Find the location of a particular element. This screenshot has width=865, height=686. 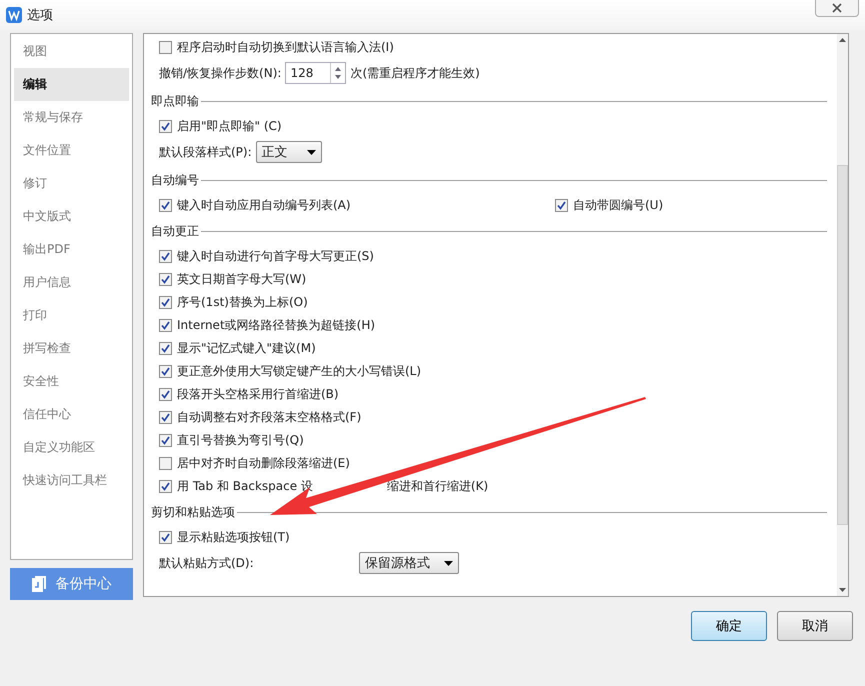

window-title: 选项 is located at coordinates (40, 15).